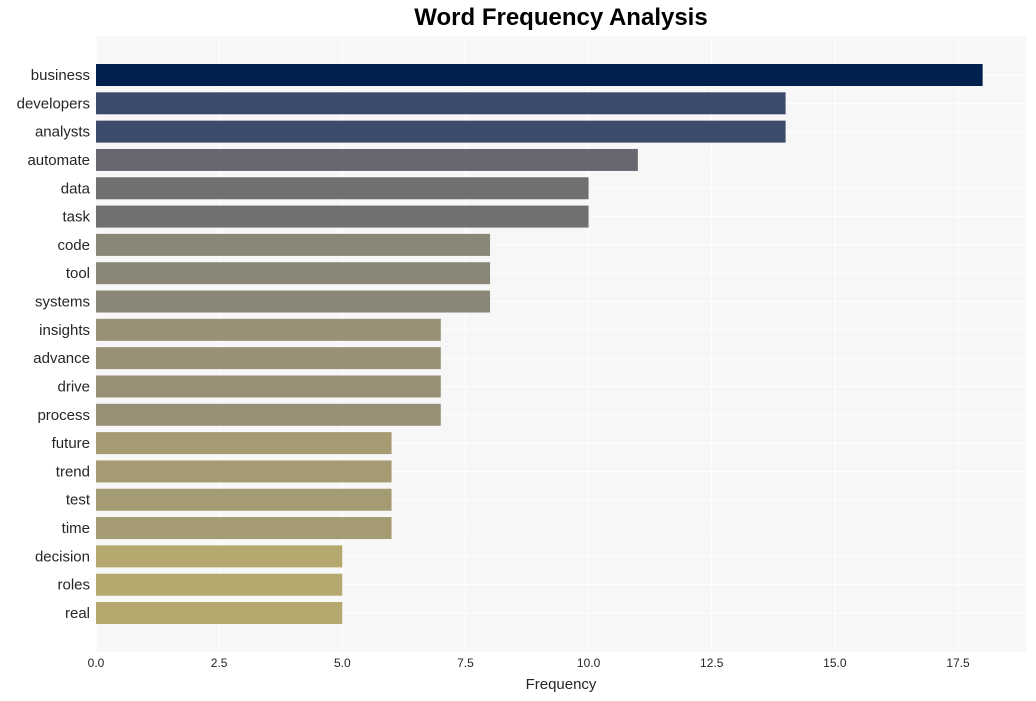  What do you see at coordinates (589, 663) in the screenshot?
I see `x-tick-label: 10.0` at bounding box center [589, 663].